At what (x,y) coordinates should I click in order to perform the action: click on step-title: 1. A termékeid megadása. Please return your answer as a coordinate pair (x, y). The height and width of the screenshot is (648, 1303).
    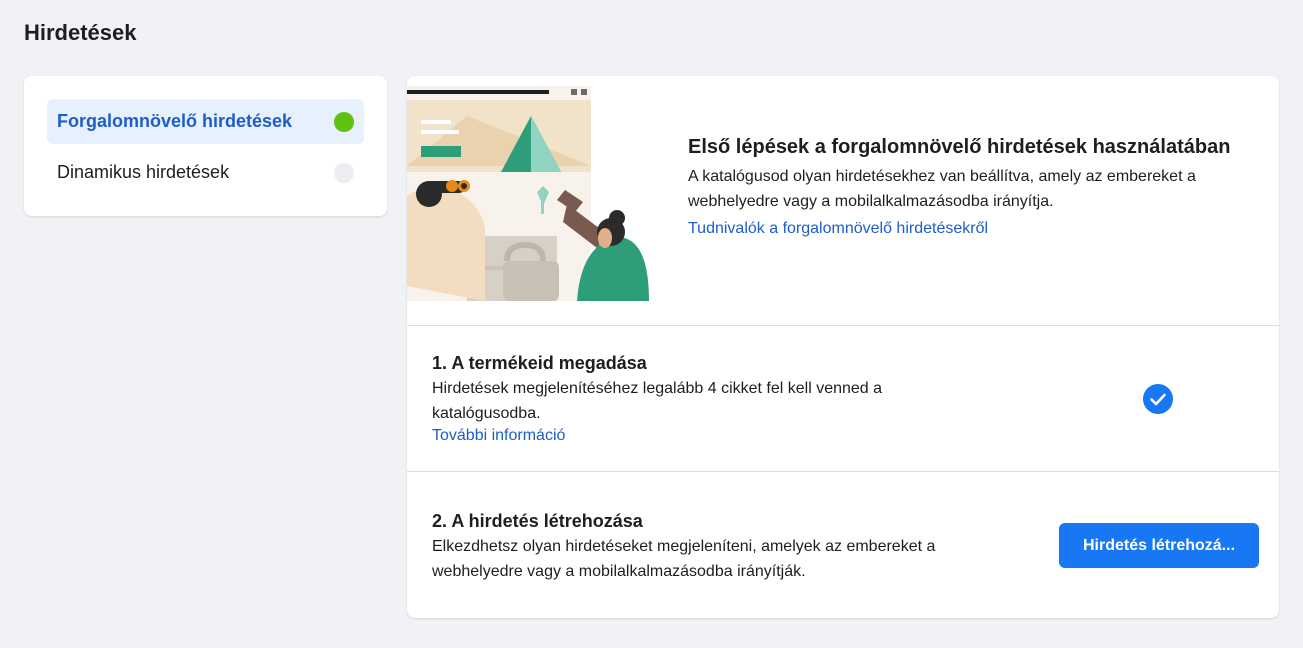
    Looking at the image, I should click on (539, 363).